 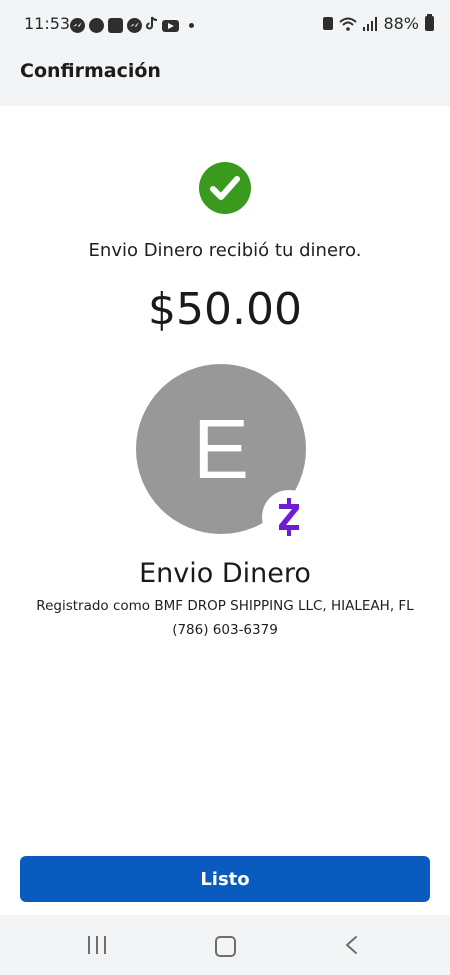 I want to click on recipient-name: Envio Dinero, so click(x=225, y=573).